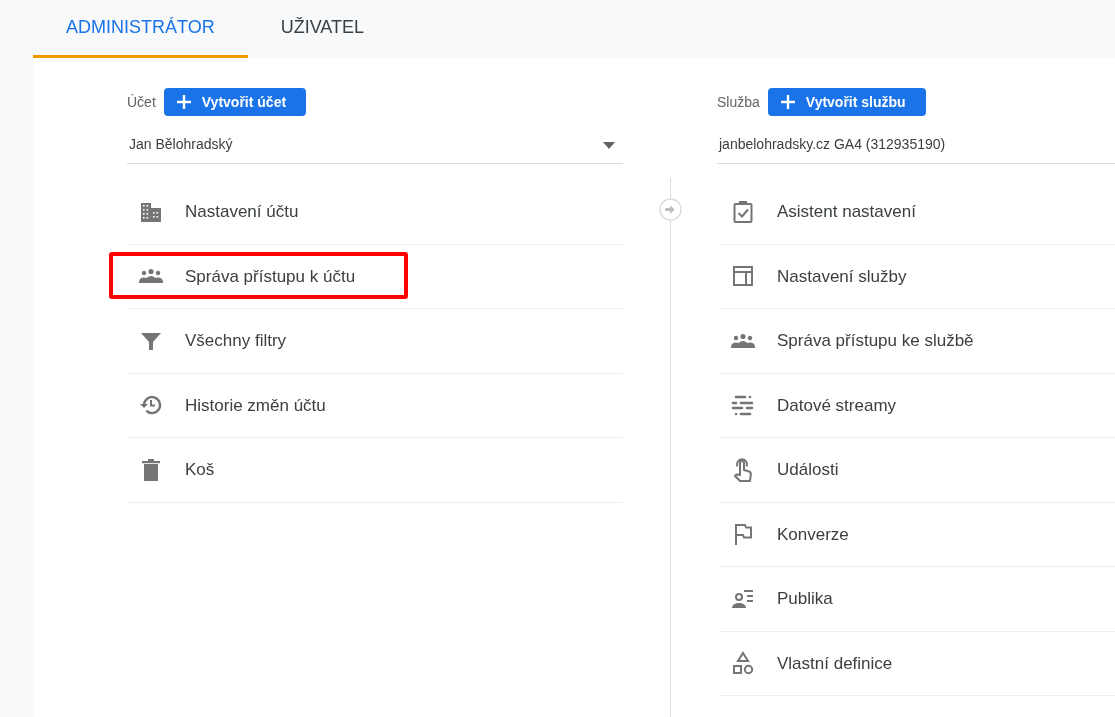  I want to click on menu-item: Správa přístupu k účtu, so click(375, 276).